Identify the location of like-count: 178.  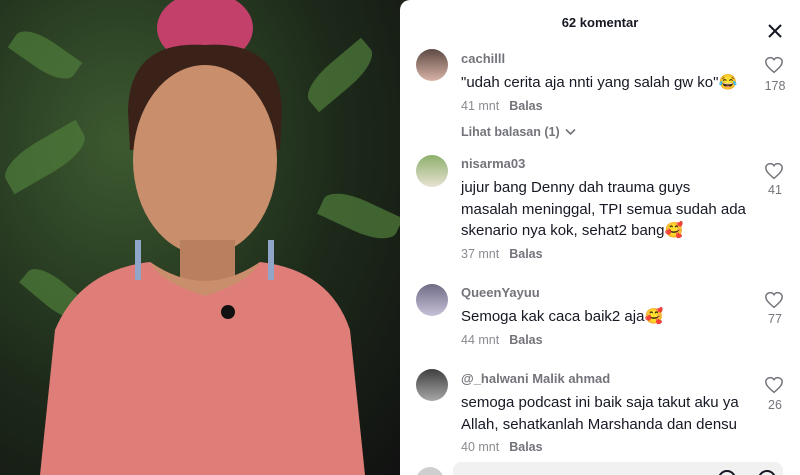
(775, 86).